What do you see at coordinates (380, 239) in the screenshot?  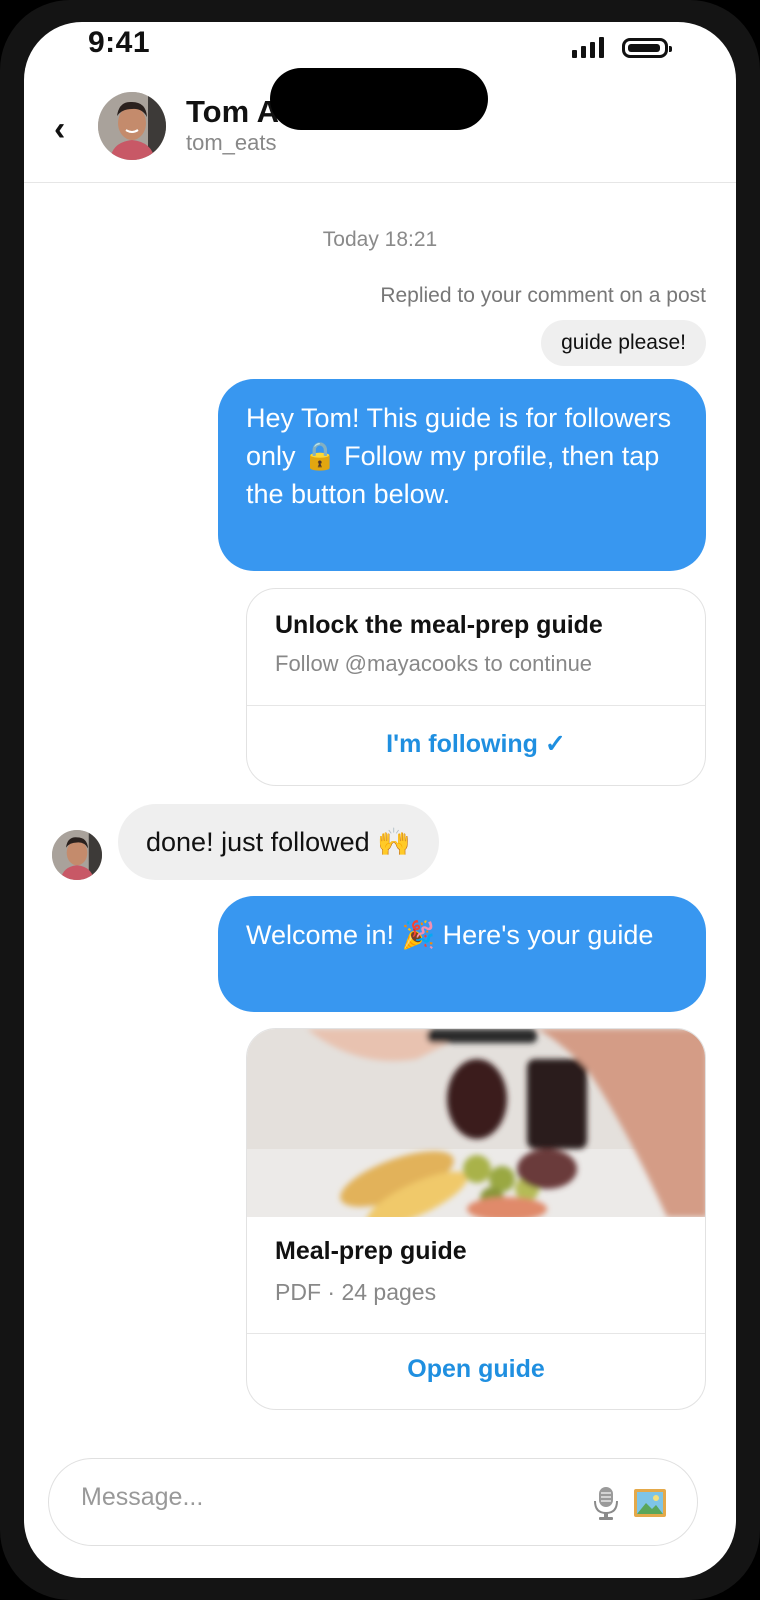 I see `thread-timestamp: Today 18:21` at bounding box center [380, 239].